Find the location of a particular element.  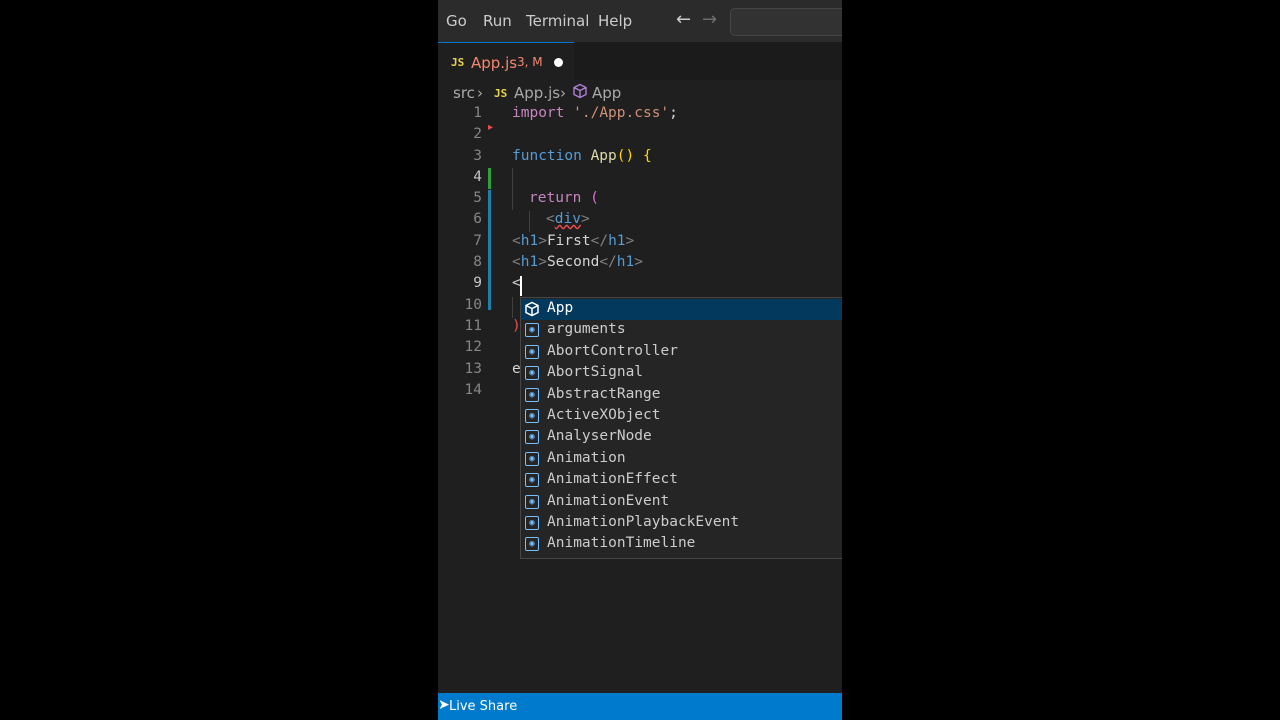

suggestion-label: Animation is located at coordinates (586, 457).